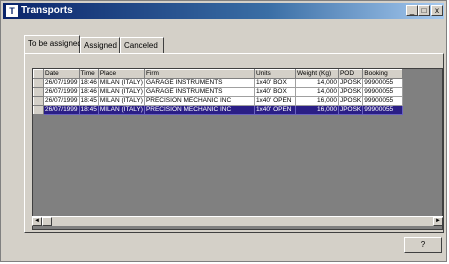  I want to click on row-selector-header, so click(38, 74).